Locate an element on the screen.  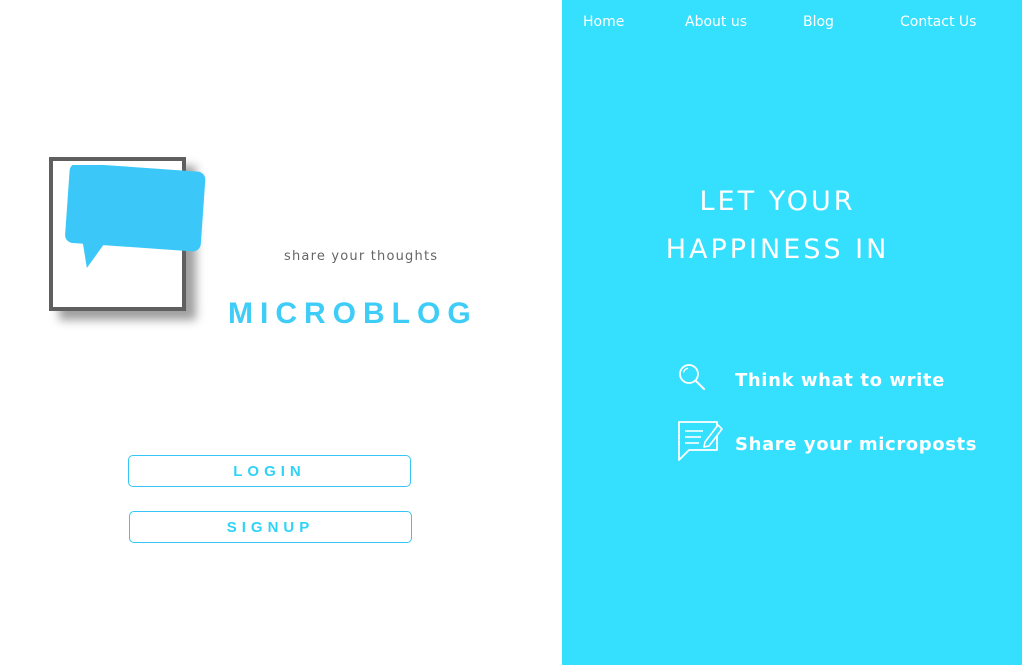
search-icon is located at coordinates (705, 380).